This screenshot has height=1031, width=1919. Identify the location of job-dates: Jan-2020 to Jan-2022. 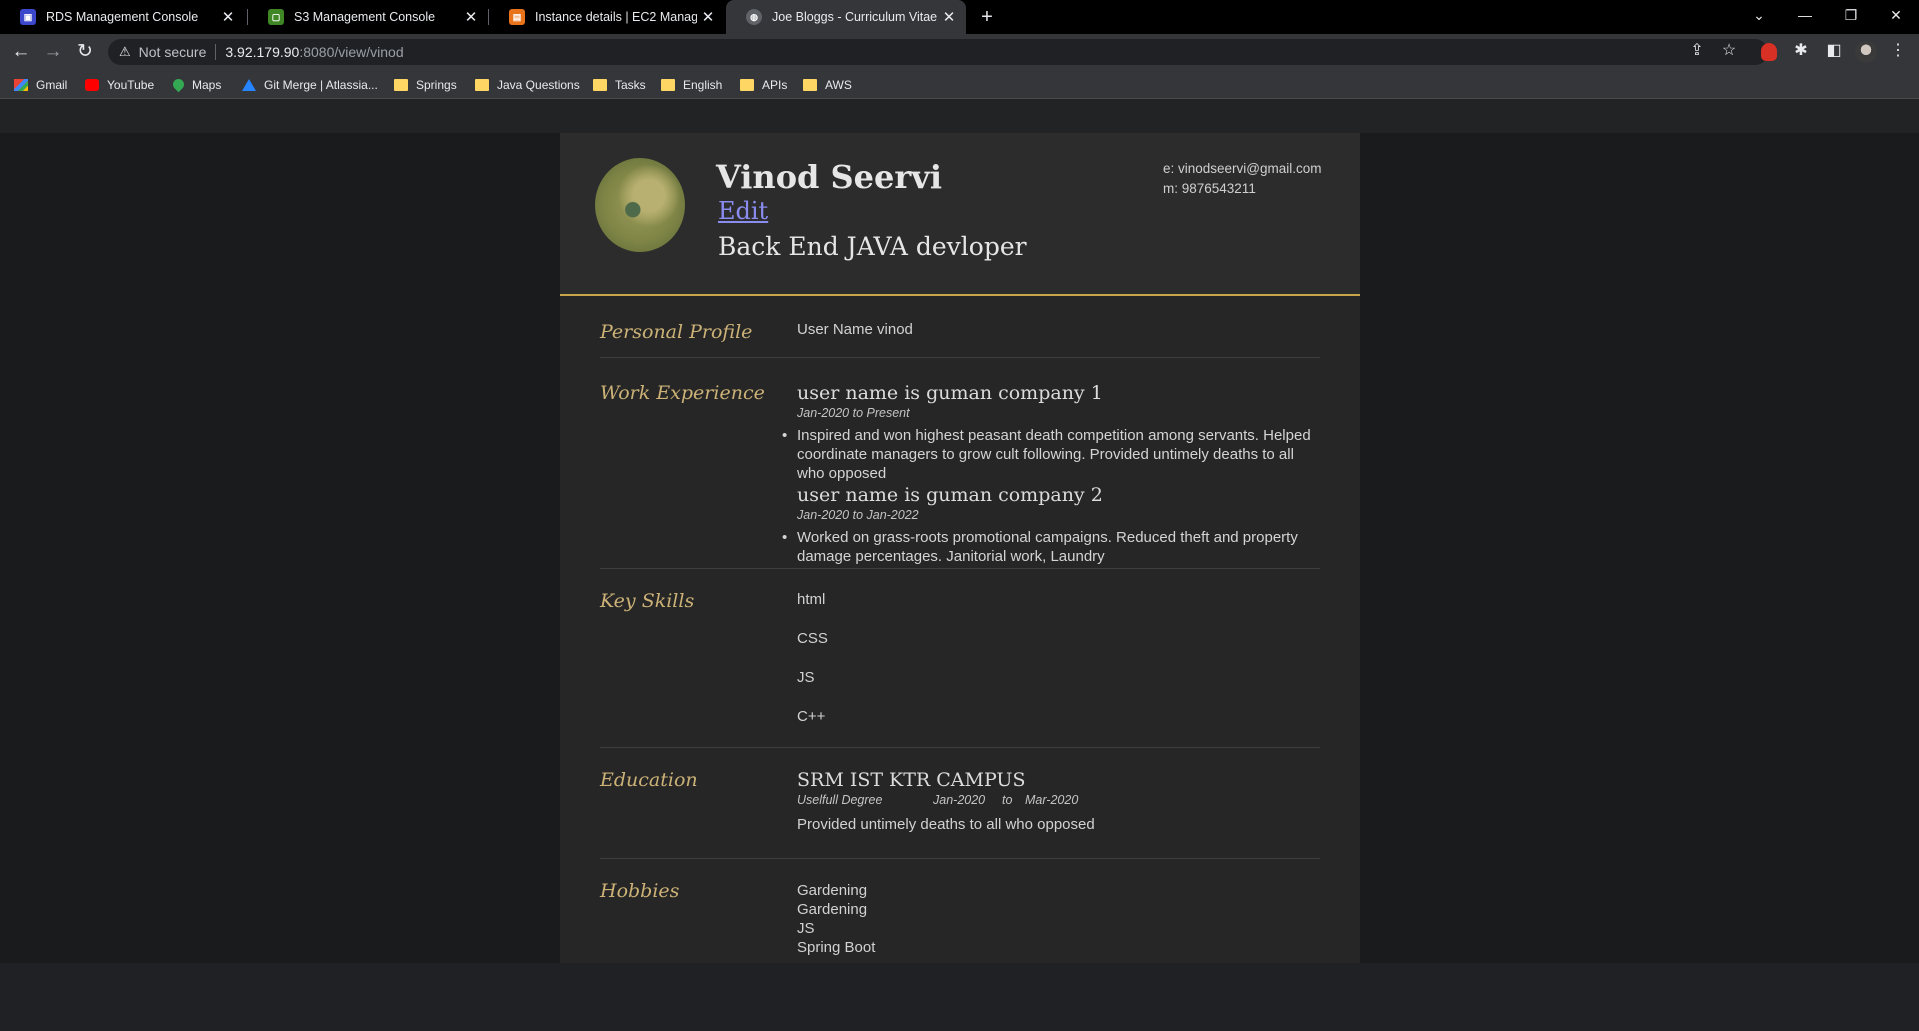
(858, 515).